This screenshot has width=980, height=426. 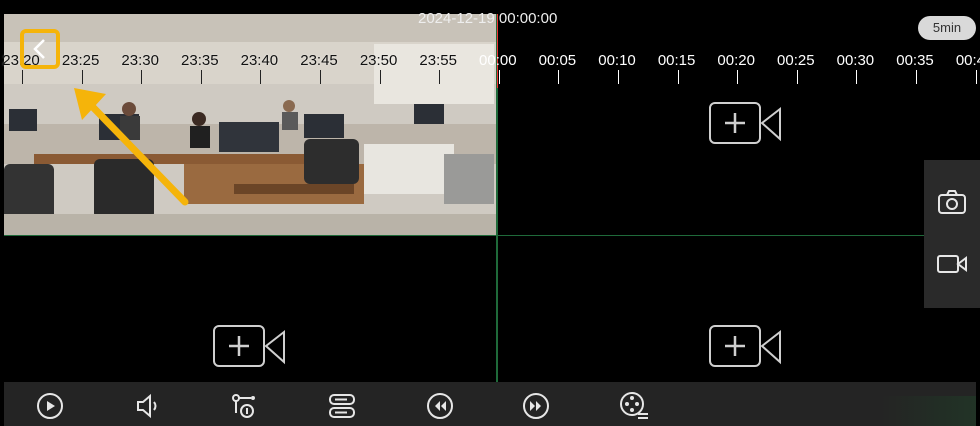 I want to click on fast-forward-icon, so click(x=536, y=406).